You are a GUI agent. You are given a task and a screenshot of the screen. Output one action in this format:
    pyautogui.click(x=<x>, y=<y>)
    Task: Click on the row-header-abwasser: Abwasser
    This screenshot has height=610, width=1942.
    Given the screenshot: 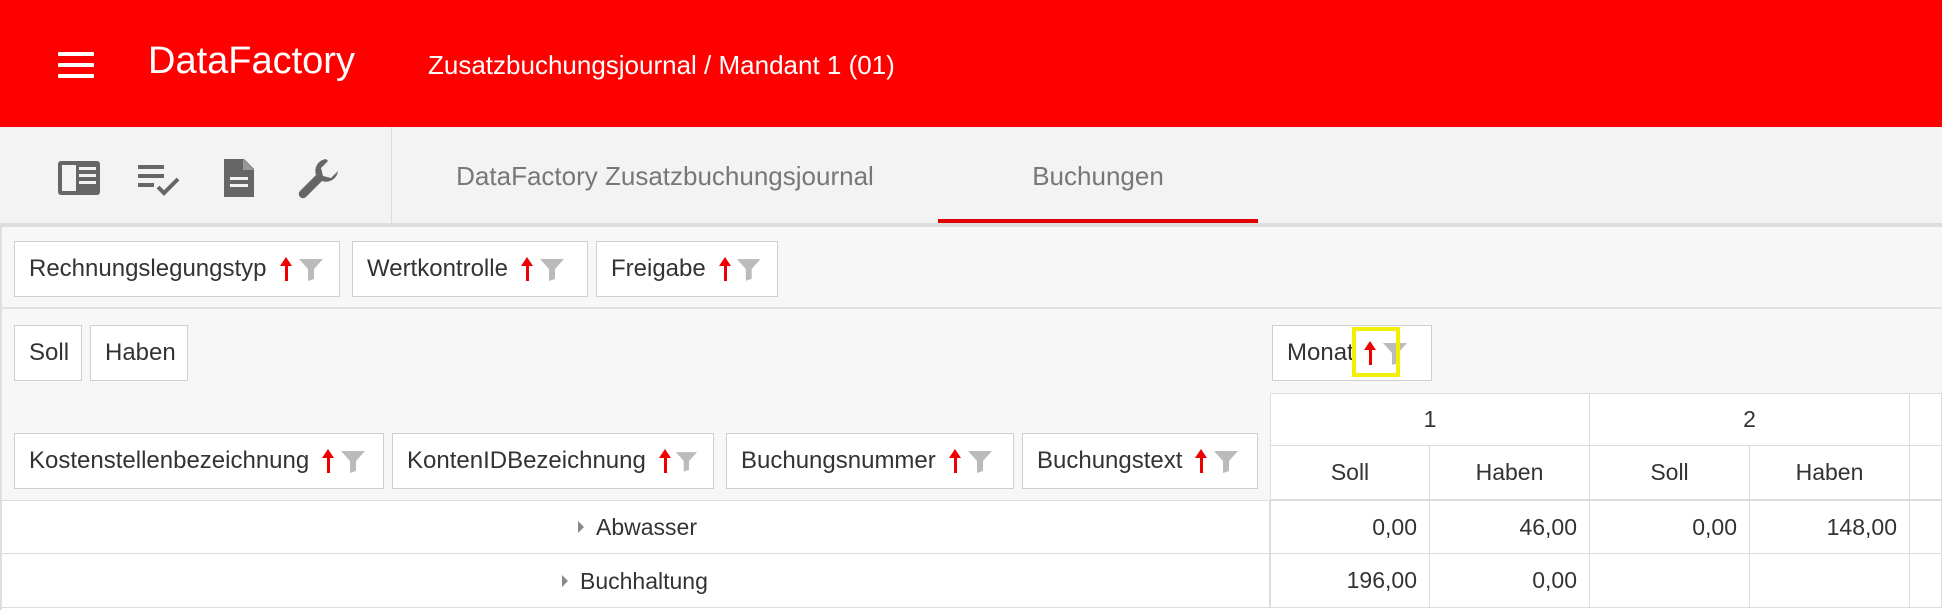 What is the action you would take?
    pyautogui.click(x=637, y=527)
    